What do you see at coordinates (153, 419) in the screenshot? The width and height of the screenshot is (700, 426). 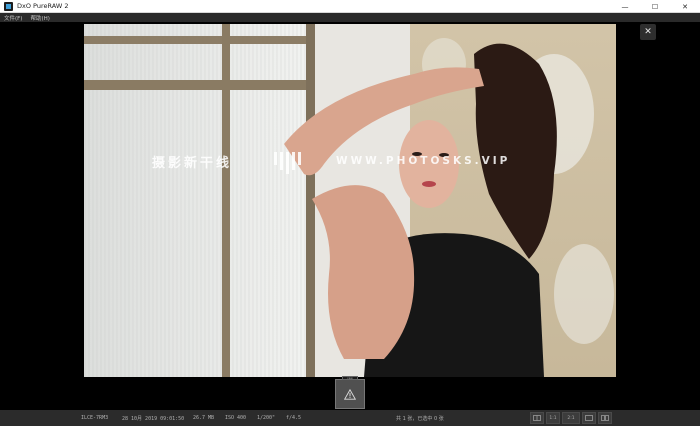 I see `capture-datetime: 28 10月 2019 09:01:50` at bounding box center [153, 419].